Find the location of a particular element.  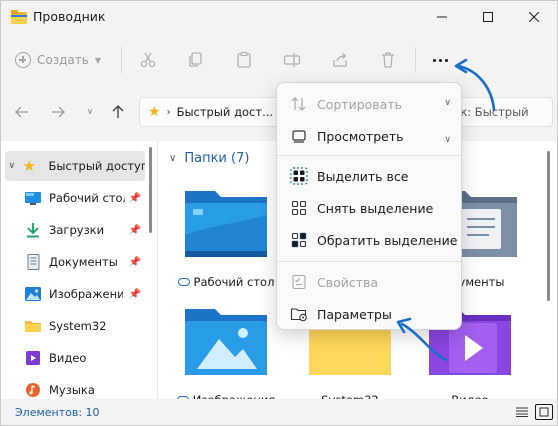

menu-item-select-all: Выделить все is located at coordinates (370, 176).